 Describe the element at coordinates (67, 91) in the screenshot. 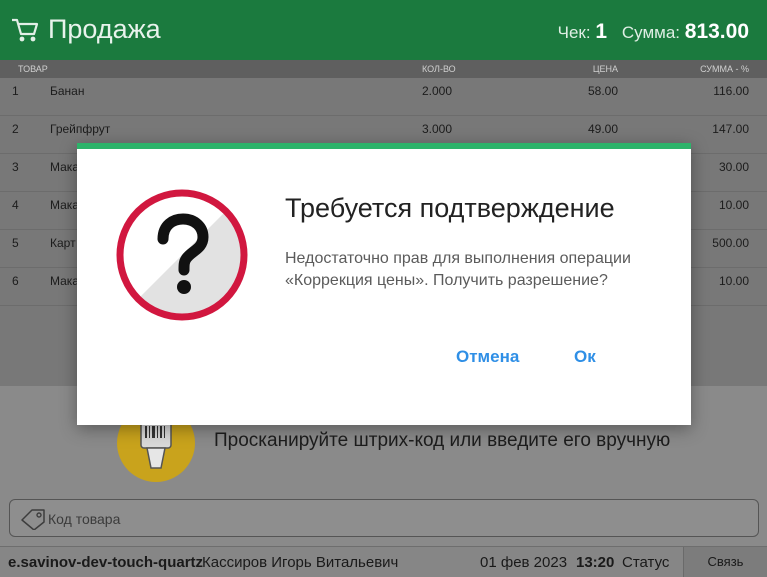

I see `row-name: Банан` at that location.